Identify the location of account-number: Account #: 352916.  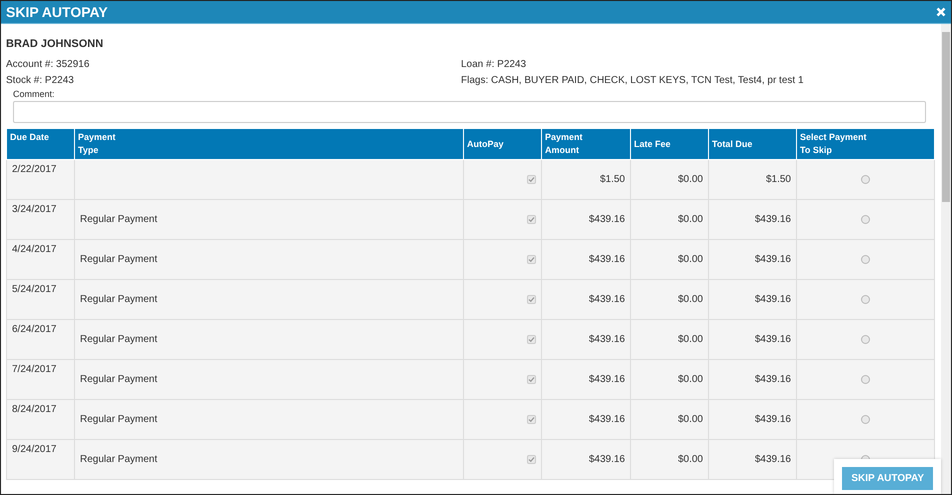
(48, 65).